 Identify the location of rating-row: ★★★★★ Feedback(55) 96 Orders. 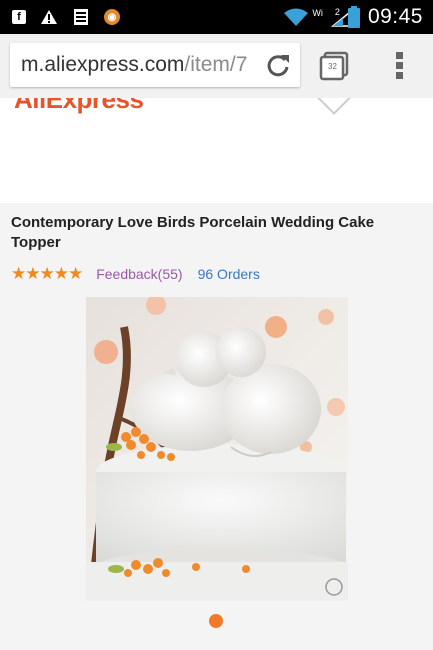
(135, 274).